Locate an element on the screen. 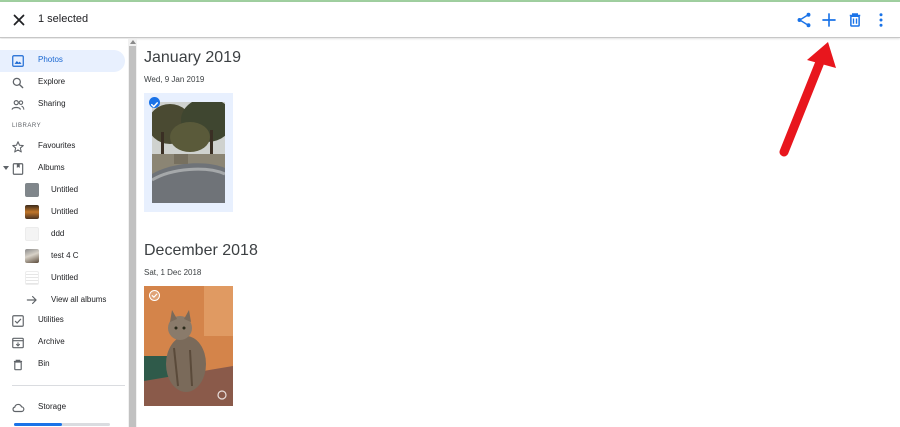 The width and height of the screenshot is (900, 427). sidebar-item-utilities: Utilities is located at coordinates (62, 321).